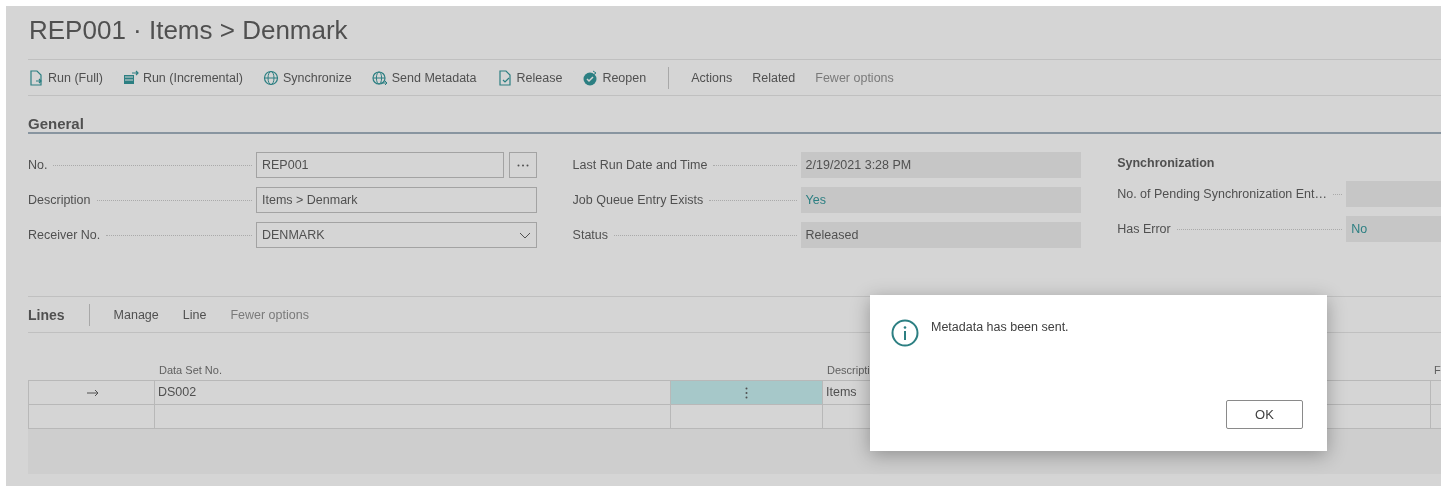  What do you see at coordinates (59, 200) in the screenshot?
I see `field-label: Description` at bounding box center [59, 200].